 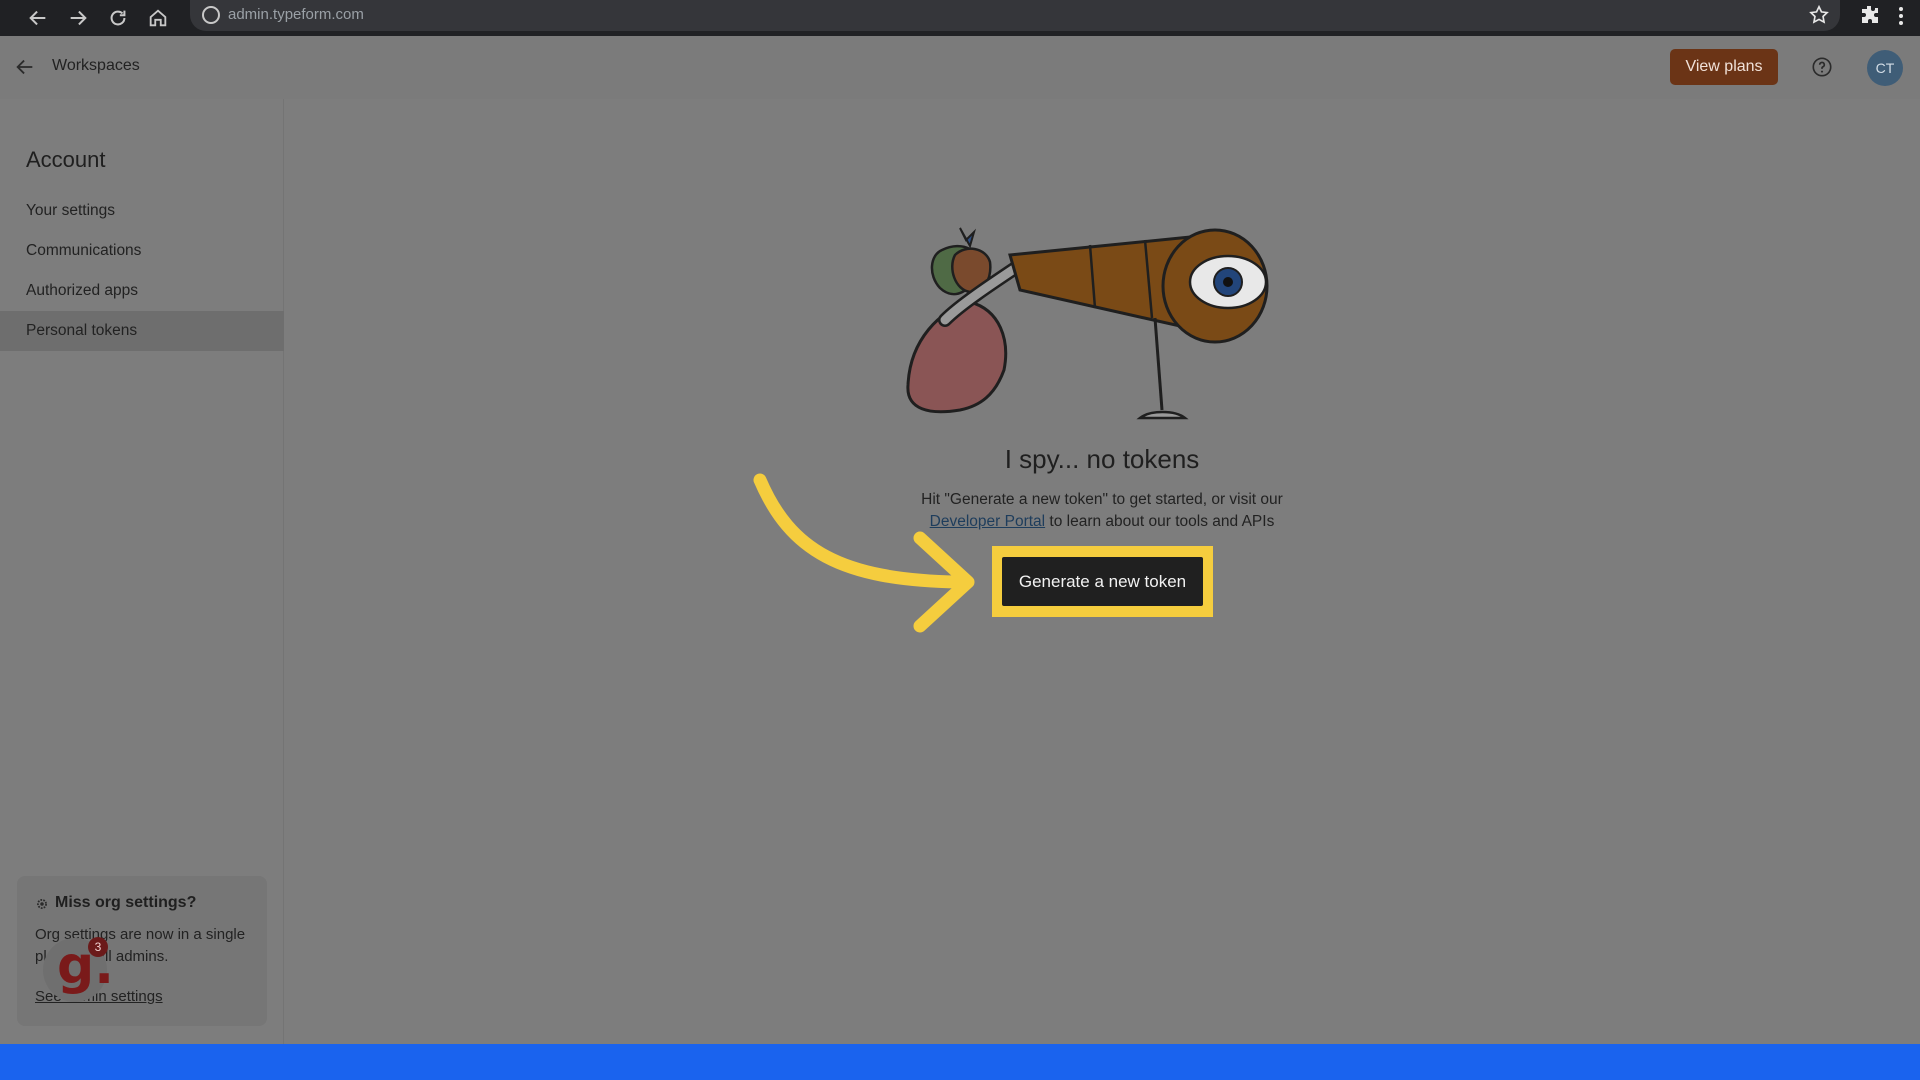 I want to click on star-icon, so click(x=1819, y=15).